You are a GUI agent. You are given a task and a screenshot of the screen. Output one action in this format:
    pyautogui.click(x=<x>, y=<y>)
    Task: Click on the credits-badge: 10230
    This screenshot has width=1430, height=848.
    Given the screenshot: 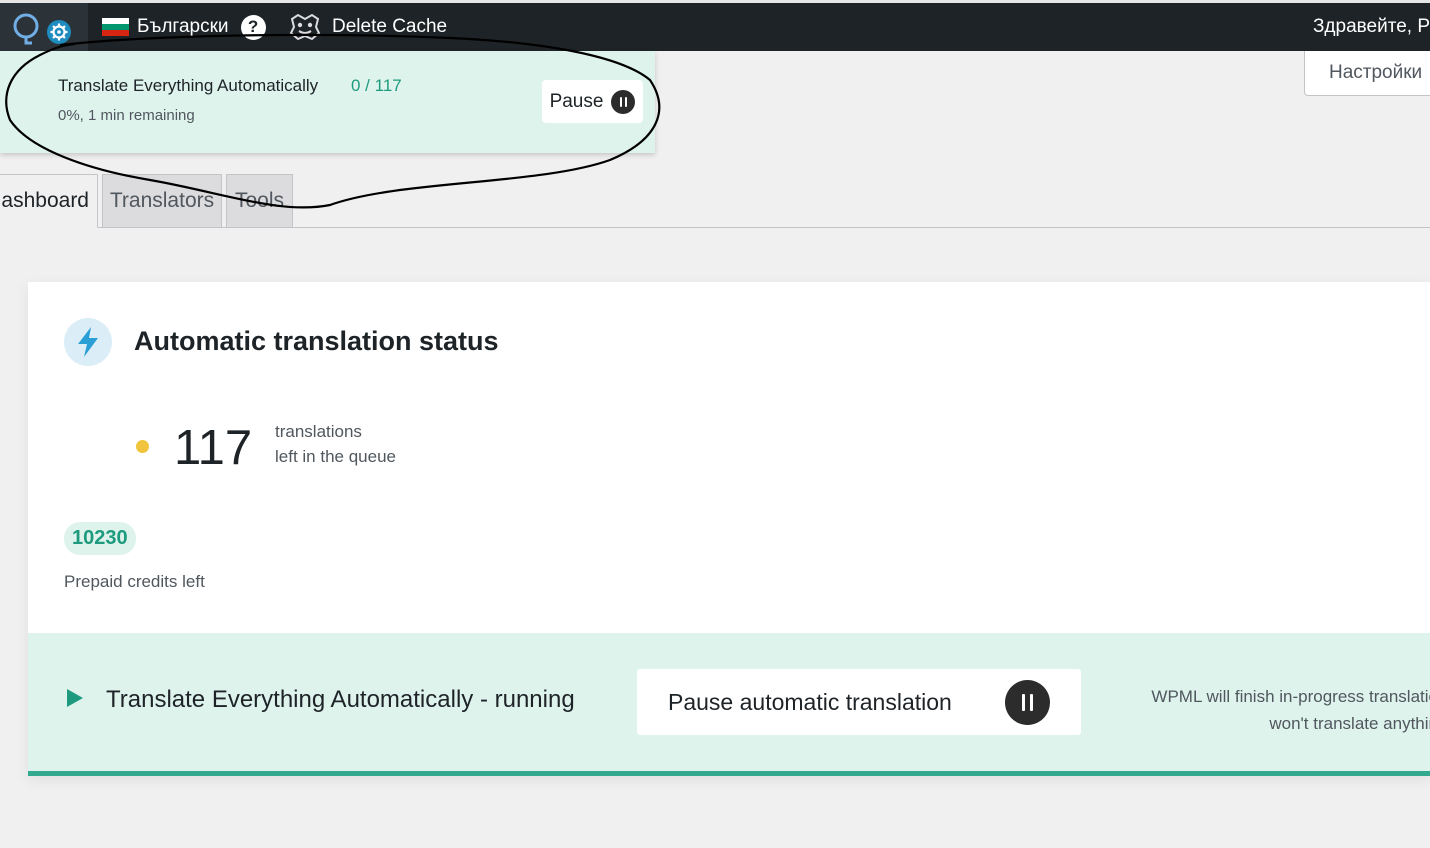 What is the action you would take?
    pyautogui.click(x=100, y=538)
    